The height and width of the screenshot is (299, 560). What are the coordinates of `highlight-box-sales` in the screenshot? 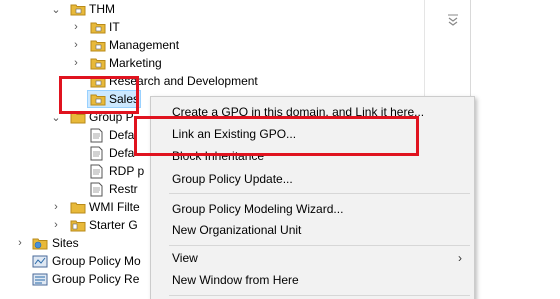 It's located at (99, 95).